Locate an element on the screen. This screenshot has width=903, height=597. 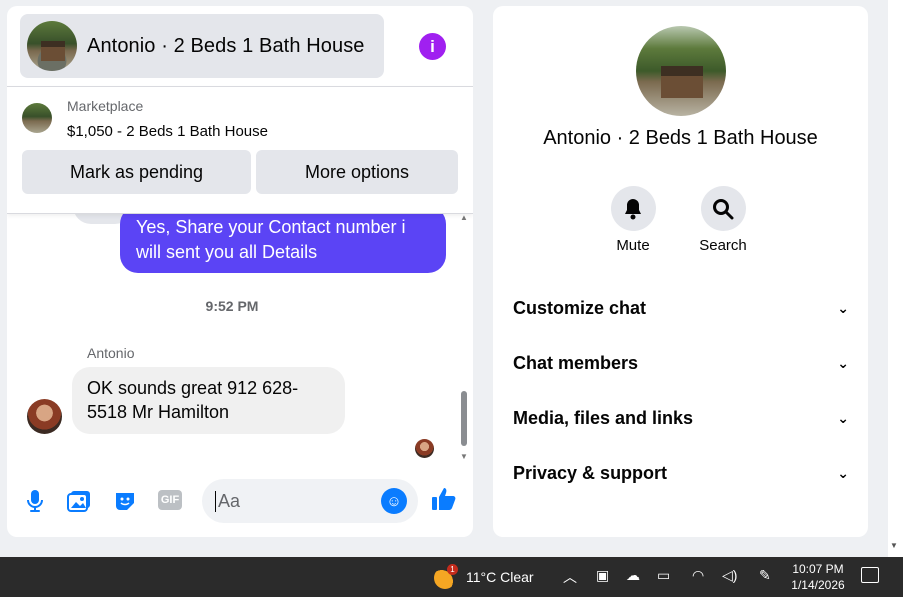
marketplace-label: Marketplace is located at coordinates (105, 106).